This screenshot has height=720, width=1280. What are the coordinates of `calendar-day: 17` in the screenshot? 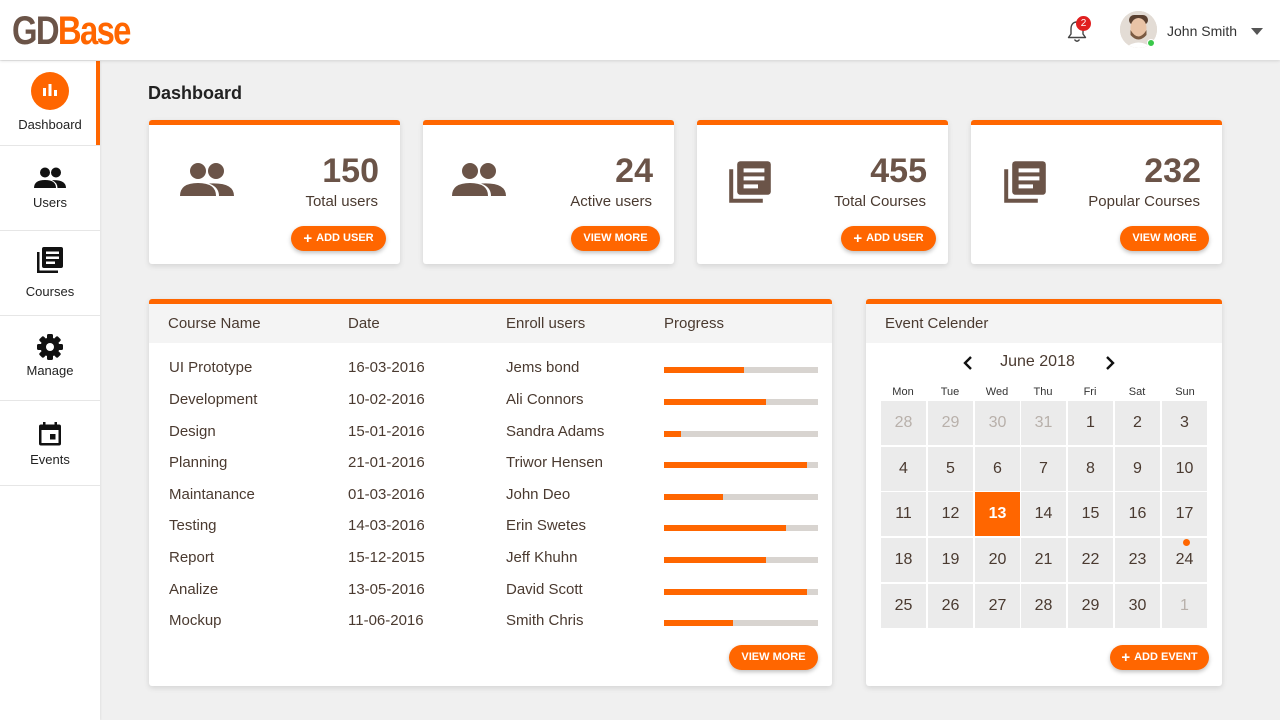 It's located at (1184, 514).